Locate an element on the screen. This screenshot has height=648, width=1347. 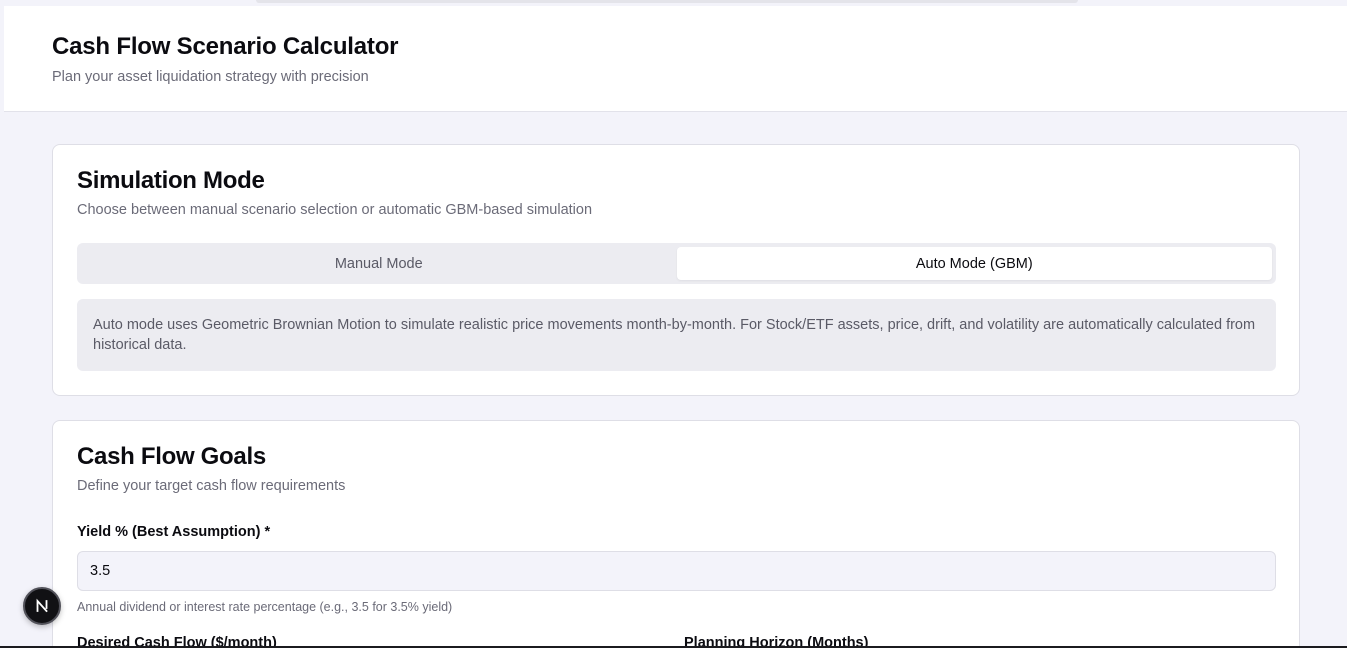
simulation-mode-title: Simulation Mode is located at coordinates (171, 180).